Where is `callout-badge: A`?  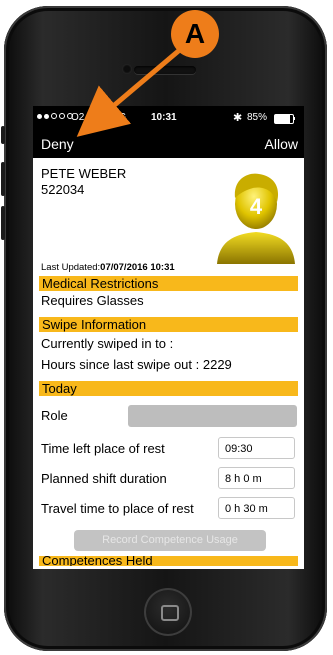 callout-badge: A is located at coordinates (195, 34).